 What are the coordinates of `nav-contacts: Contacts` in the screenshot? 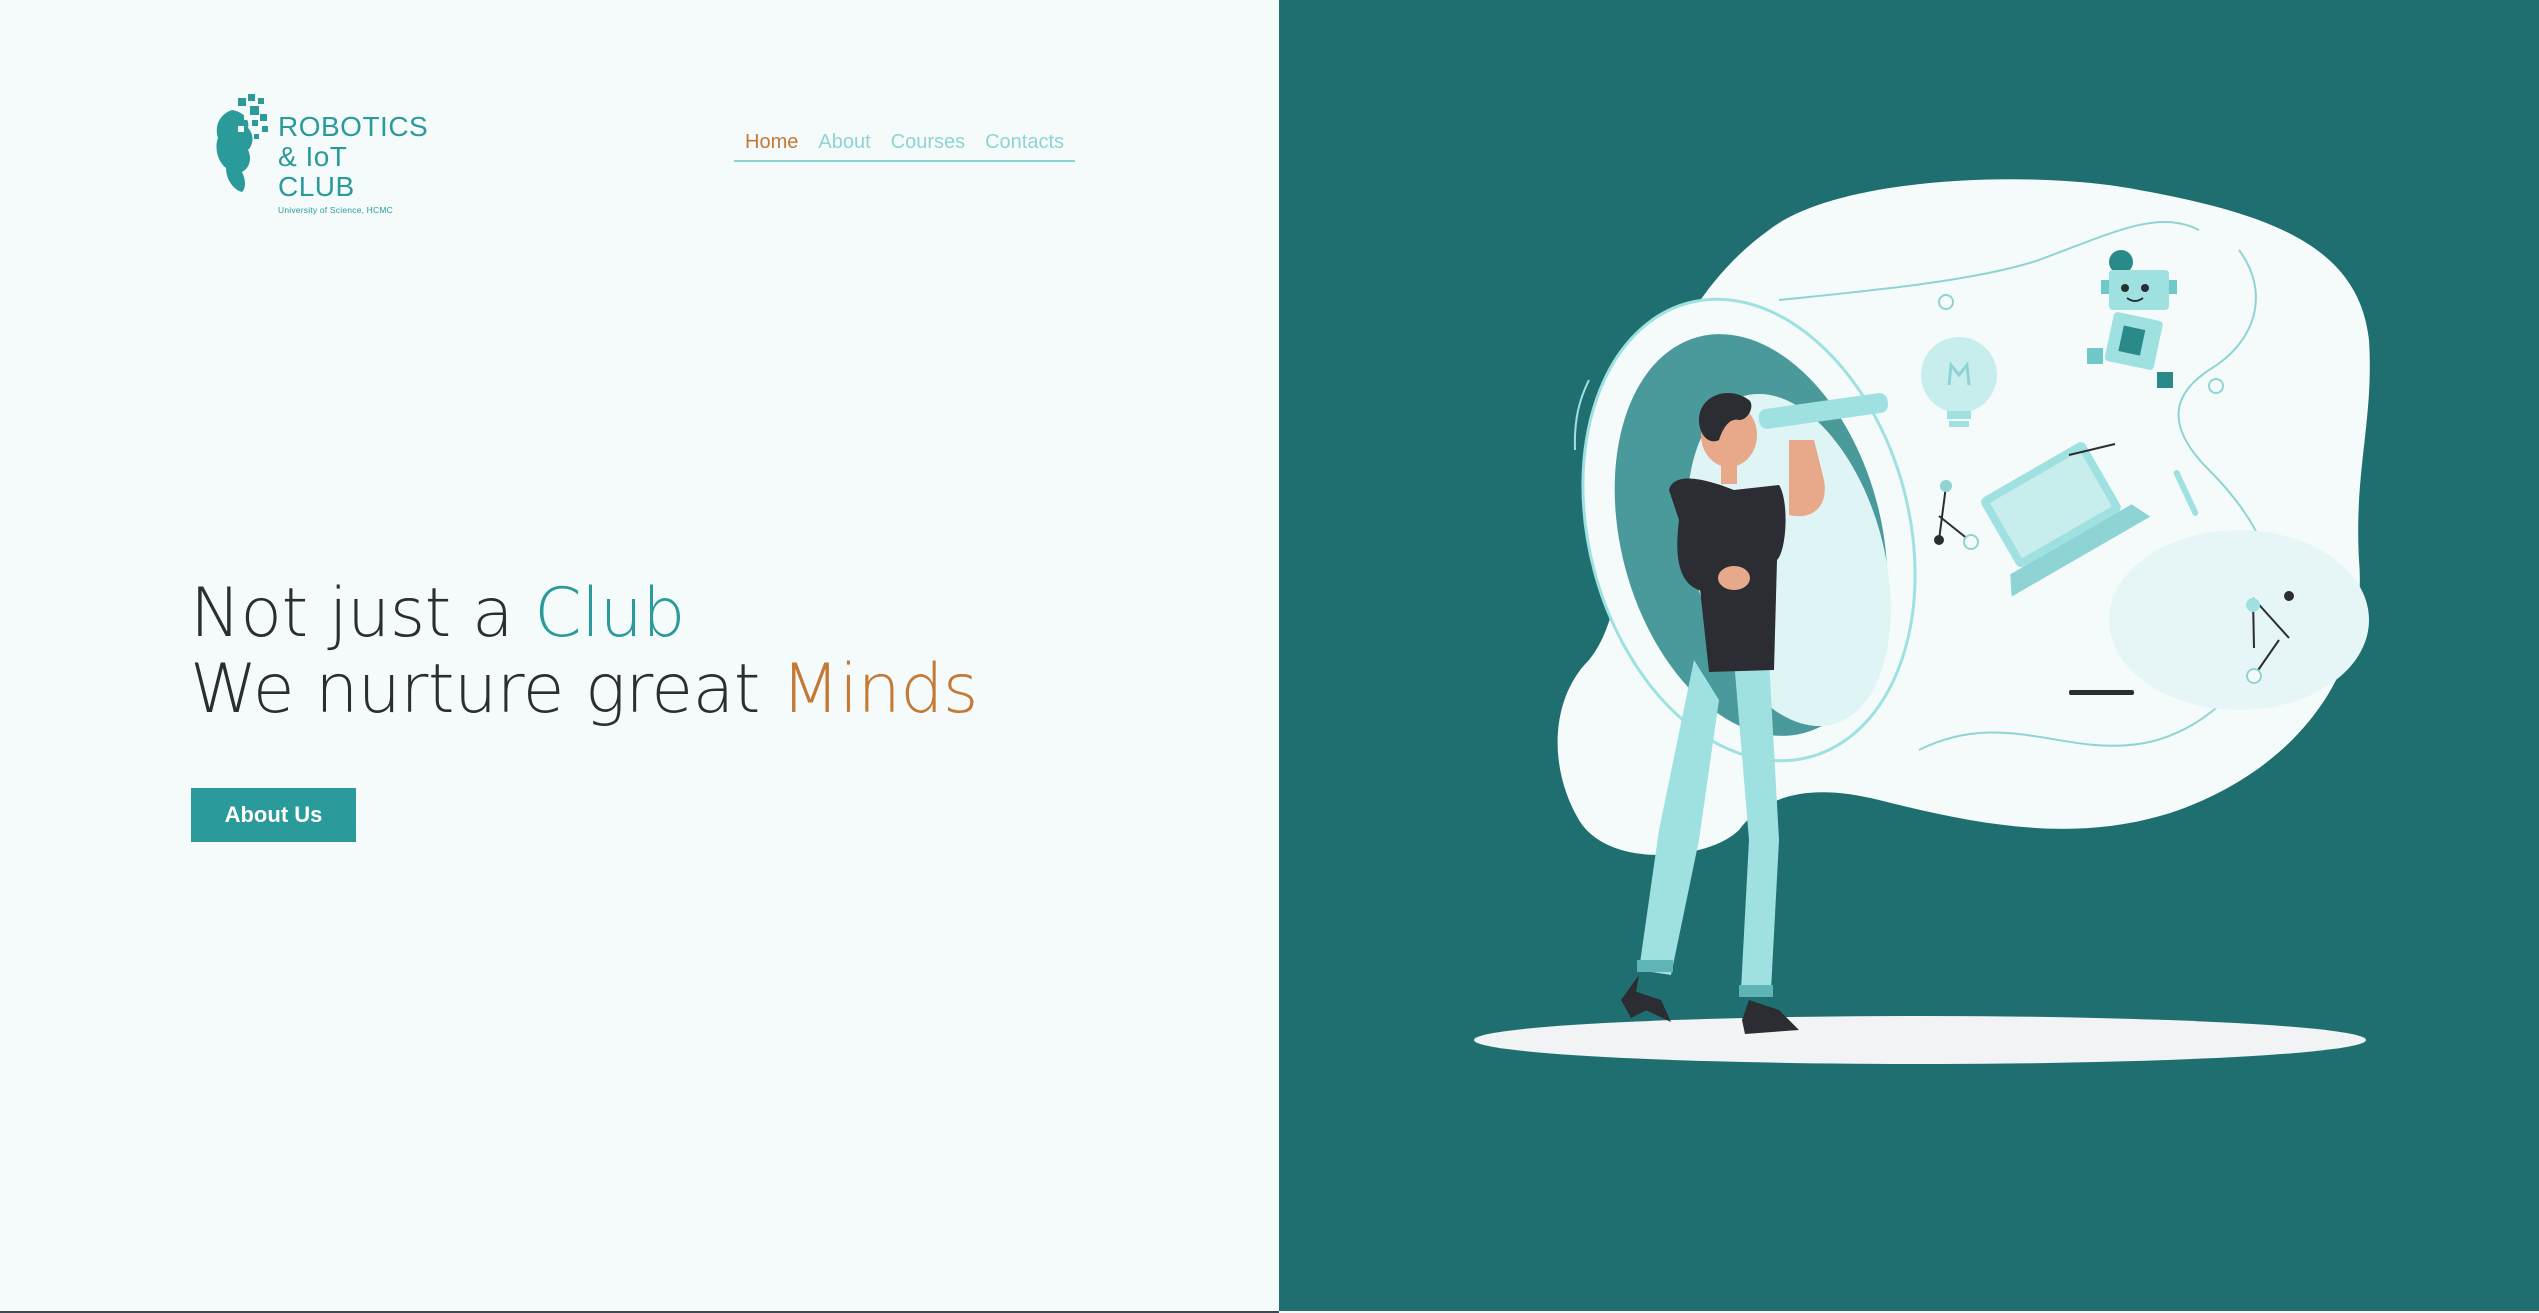 It's located at (1024, 144).